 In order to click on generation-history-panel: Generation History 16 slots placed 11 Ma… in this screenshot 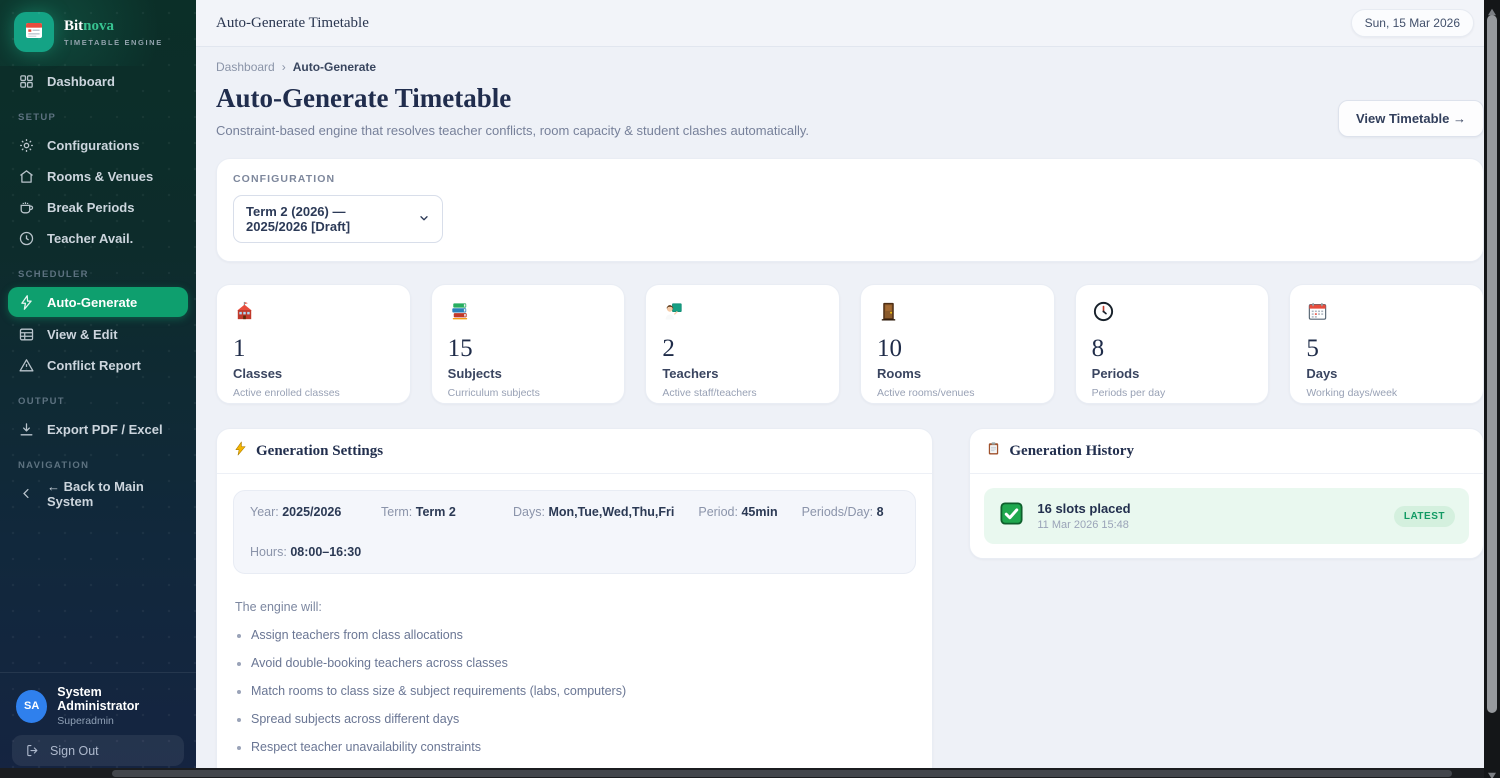, I will do `click(1226, 493)`.